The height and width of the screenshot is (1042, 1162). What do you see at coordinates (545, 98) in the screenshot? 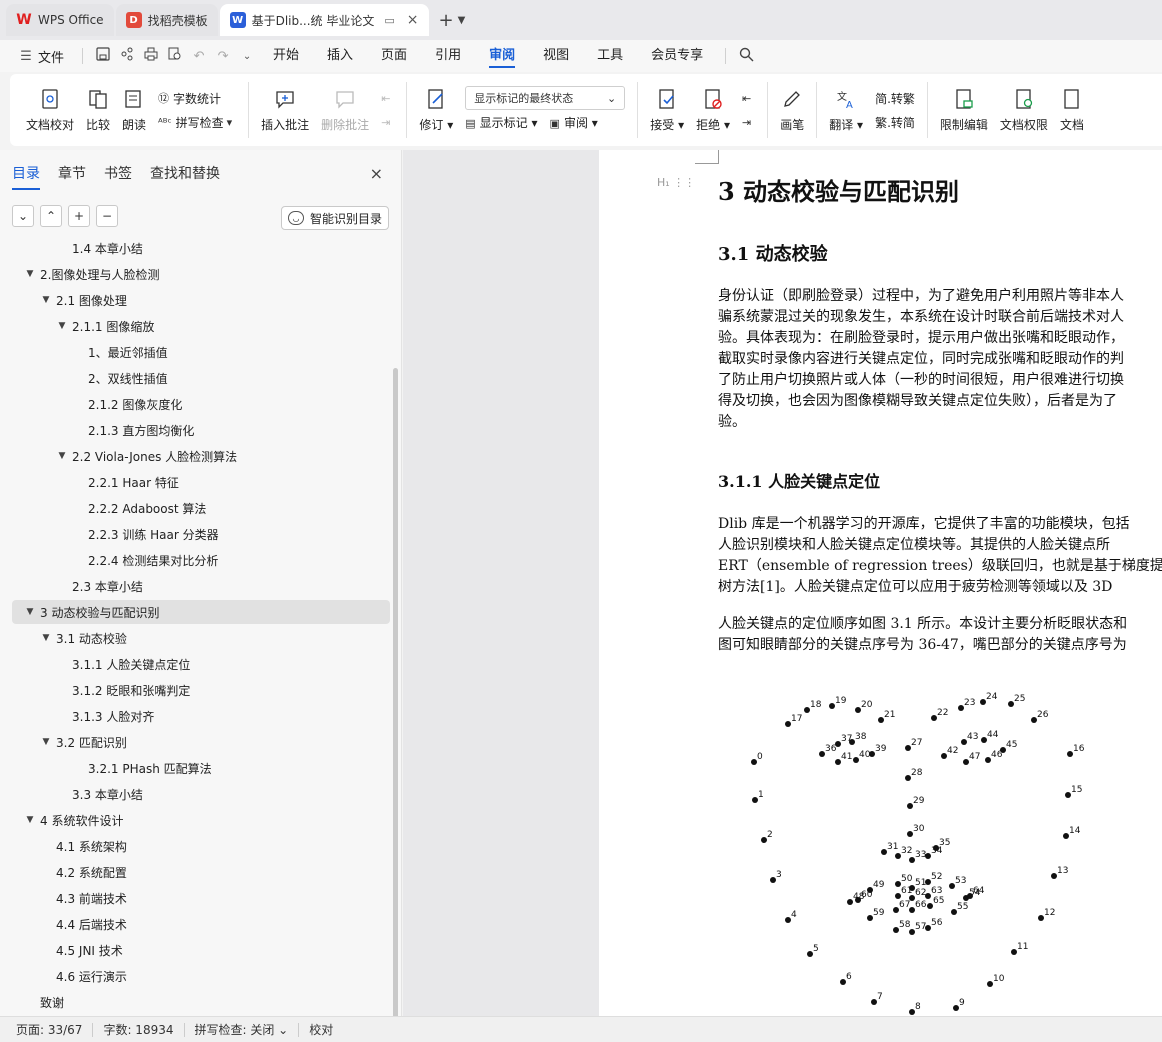
I see `display-state-dropdown: 显示标记的最终状态 ⌄` at bounding box center [545, 98].